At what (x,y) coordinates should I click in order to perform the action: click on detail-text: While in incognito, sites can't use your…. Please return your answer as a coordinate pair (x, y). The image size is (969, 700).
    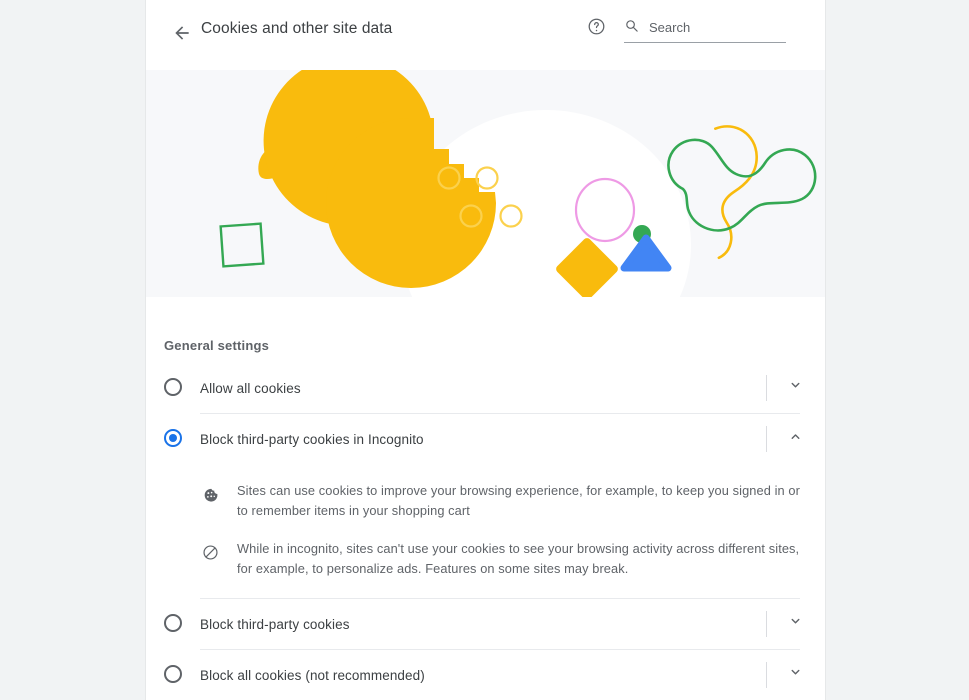
    Looking at the image, I should click on (518, 558).